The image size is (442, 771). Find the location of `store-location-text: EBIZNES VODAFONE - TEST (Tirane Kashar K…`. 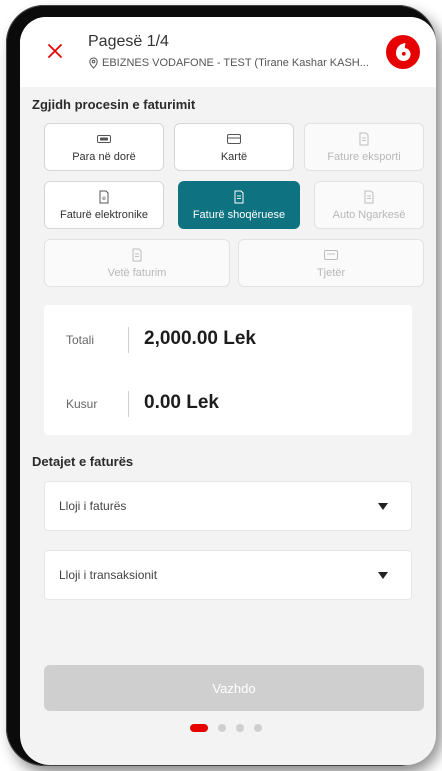

store-location-text: EBIZNES VODAFONE - TEST (Tirane Kashar K… is located at coordinates (235, 63).